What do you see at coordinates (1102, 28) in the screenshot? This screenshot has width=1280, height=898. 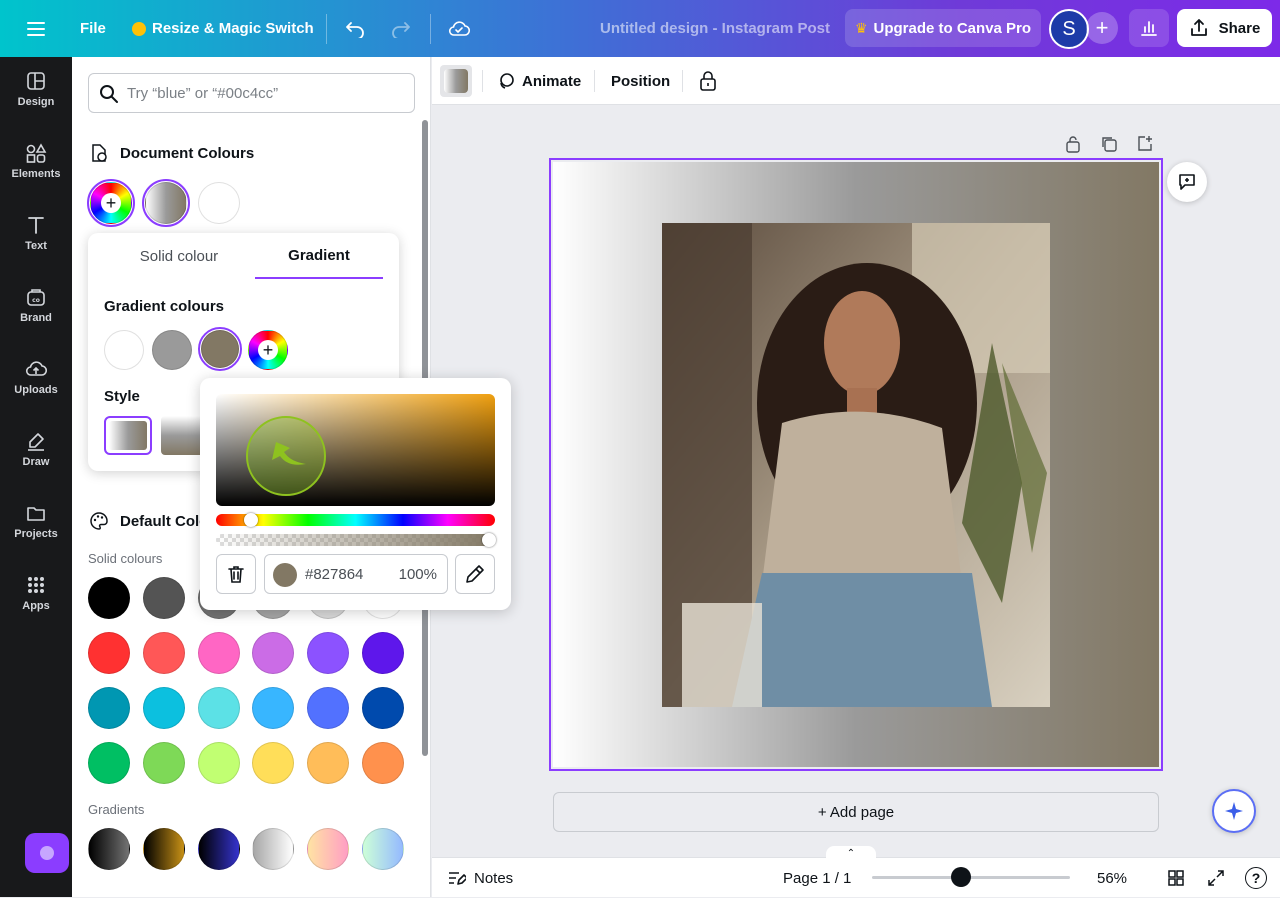 I see `add-member-button: +` at bounding box center [1102, 28].